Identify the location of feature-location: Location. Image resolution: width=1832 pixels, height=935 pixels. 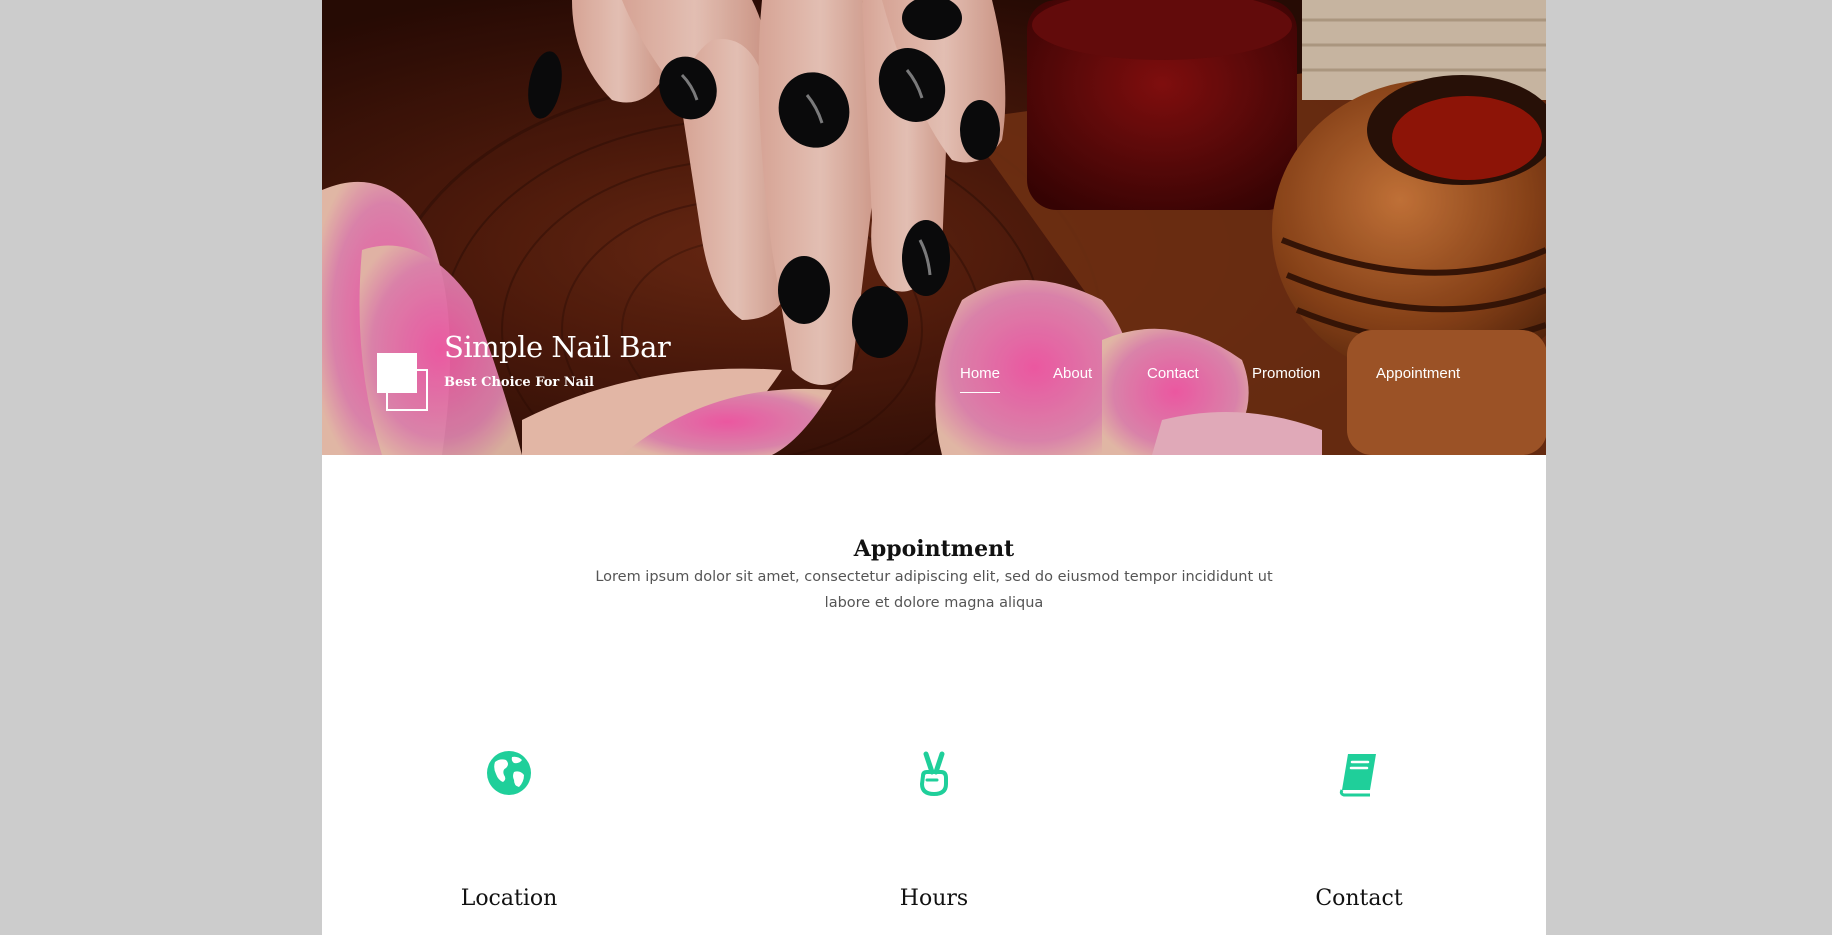
(509, 841).